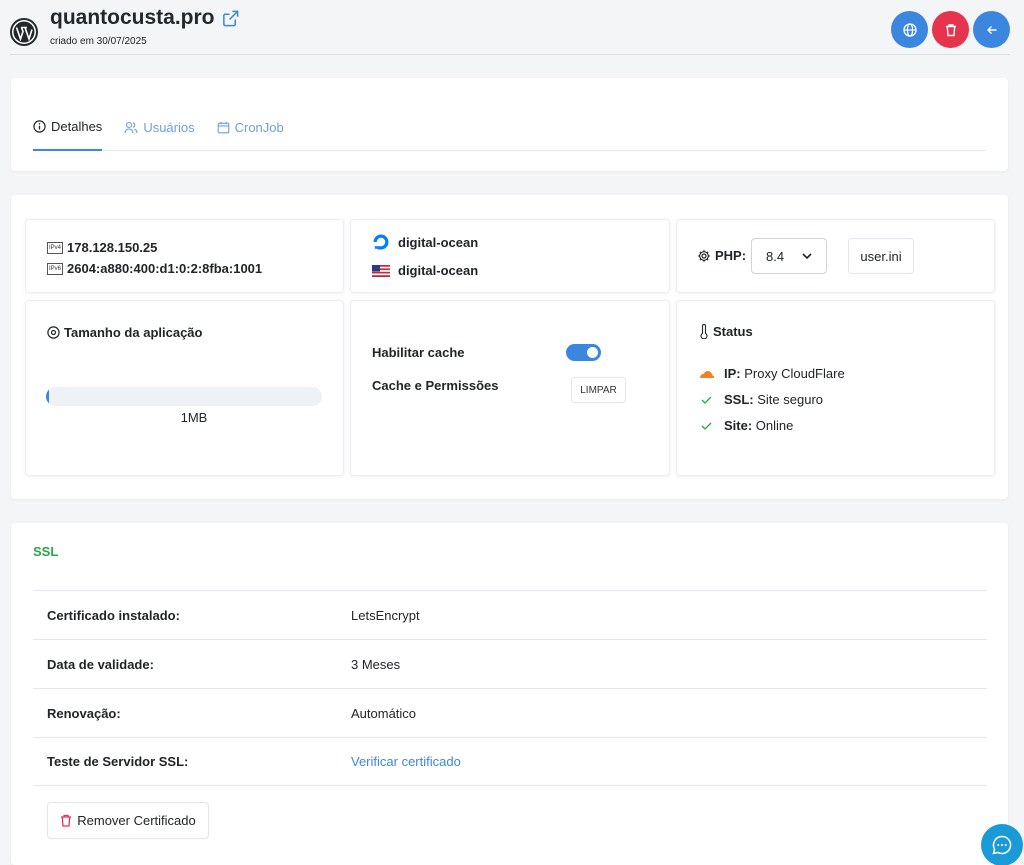 The height and width of the screenshot is (865, 1024). I want to click on page-header: quantocusta.pro criado em 30/07/2025, so click(512, 29).